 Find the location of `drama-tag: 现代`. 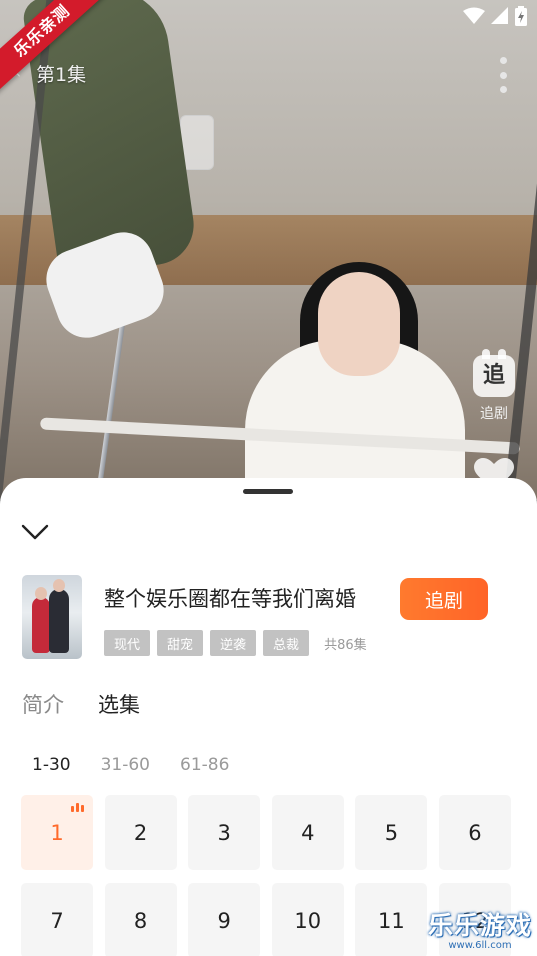

drama-tag: 现代 is located at coordinates (127, 643).